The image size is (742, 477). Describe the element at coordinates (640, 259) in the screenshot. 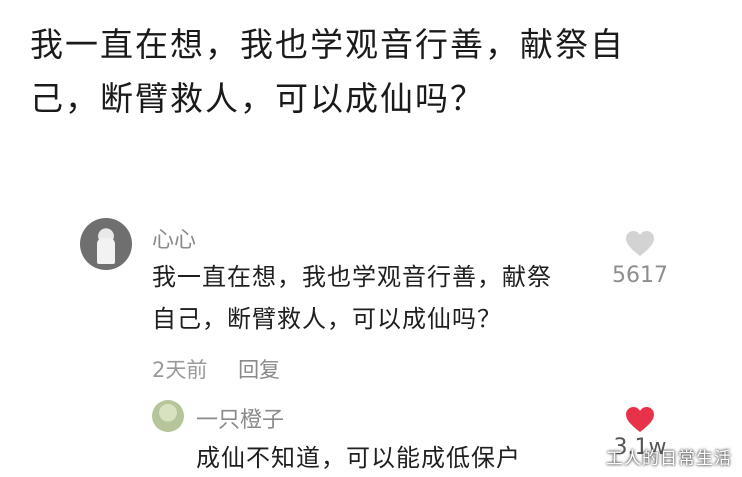

I see `comment-like-button: 5617` at that location.